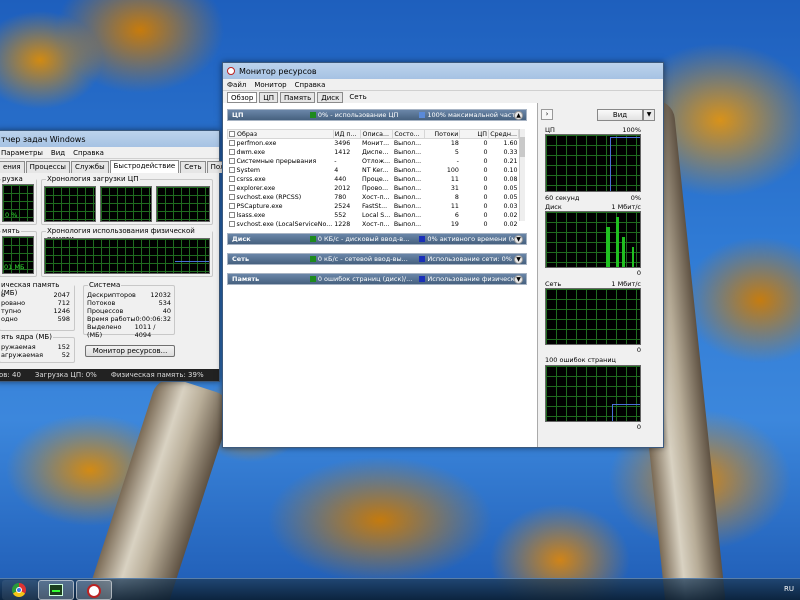 This screenshot has height=600, width=800. I want to click on process-cell: 4, so click(336, 170).